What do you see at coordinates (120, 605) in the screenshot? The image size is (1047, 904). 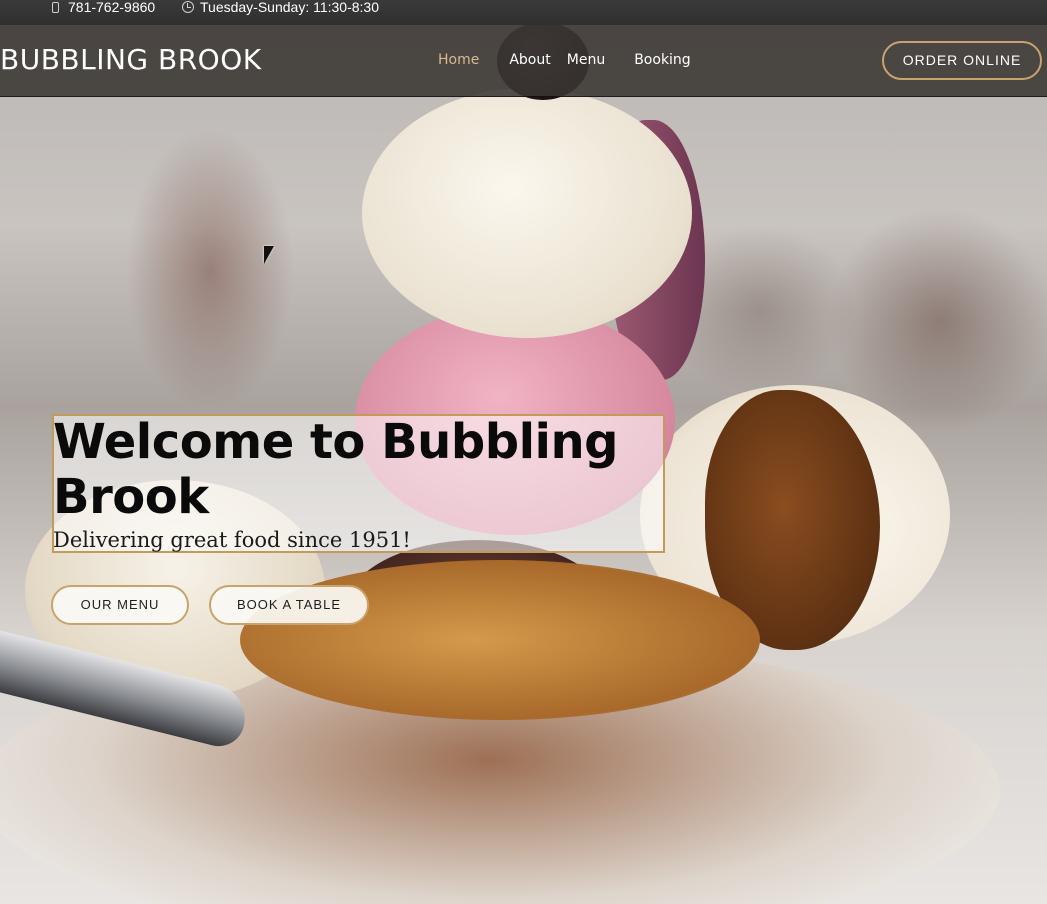 I see `our-menu-button: OUR MENU` at bounding box center [120, 605].